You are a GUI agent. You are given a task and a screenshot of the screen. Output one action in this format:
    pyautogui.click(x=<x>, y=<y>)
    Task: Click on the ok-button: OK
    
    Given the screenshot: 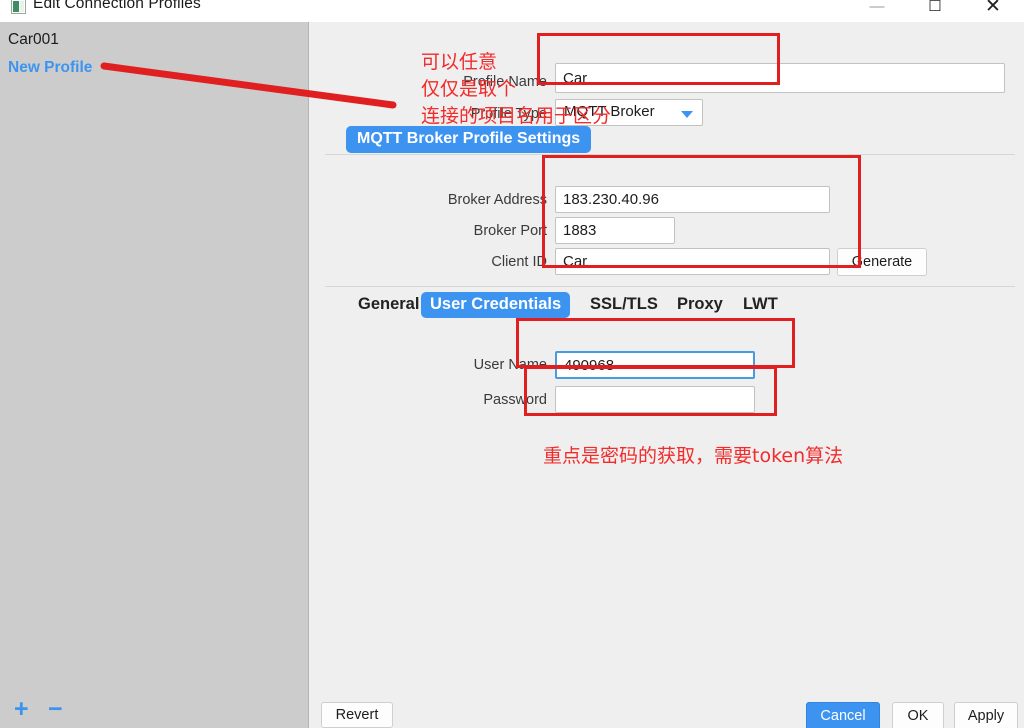 What is the action you would take?
    pyautogui.click(x=918, y=715)
    